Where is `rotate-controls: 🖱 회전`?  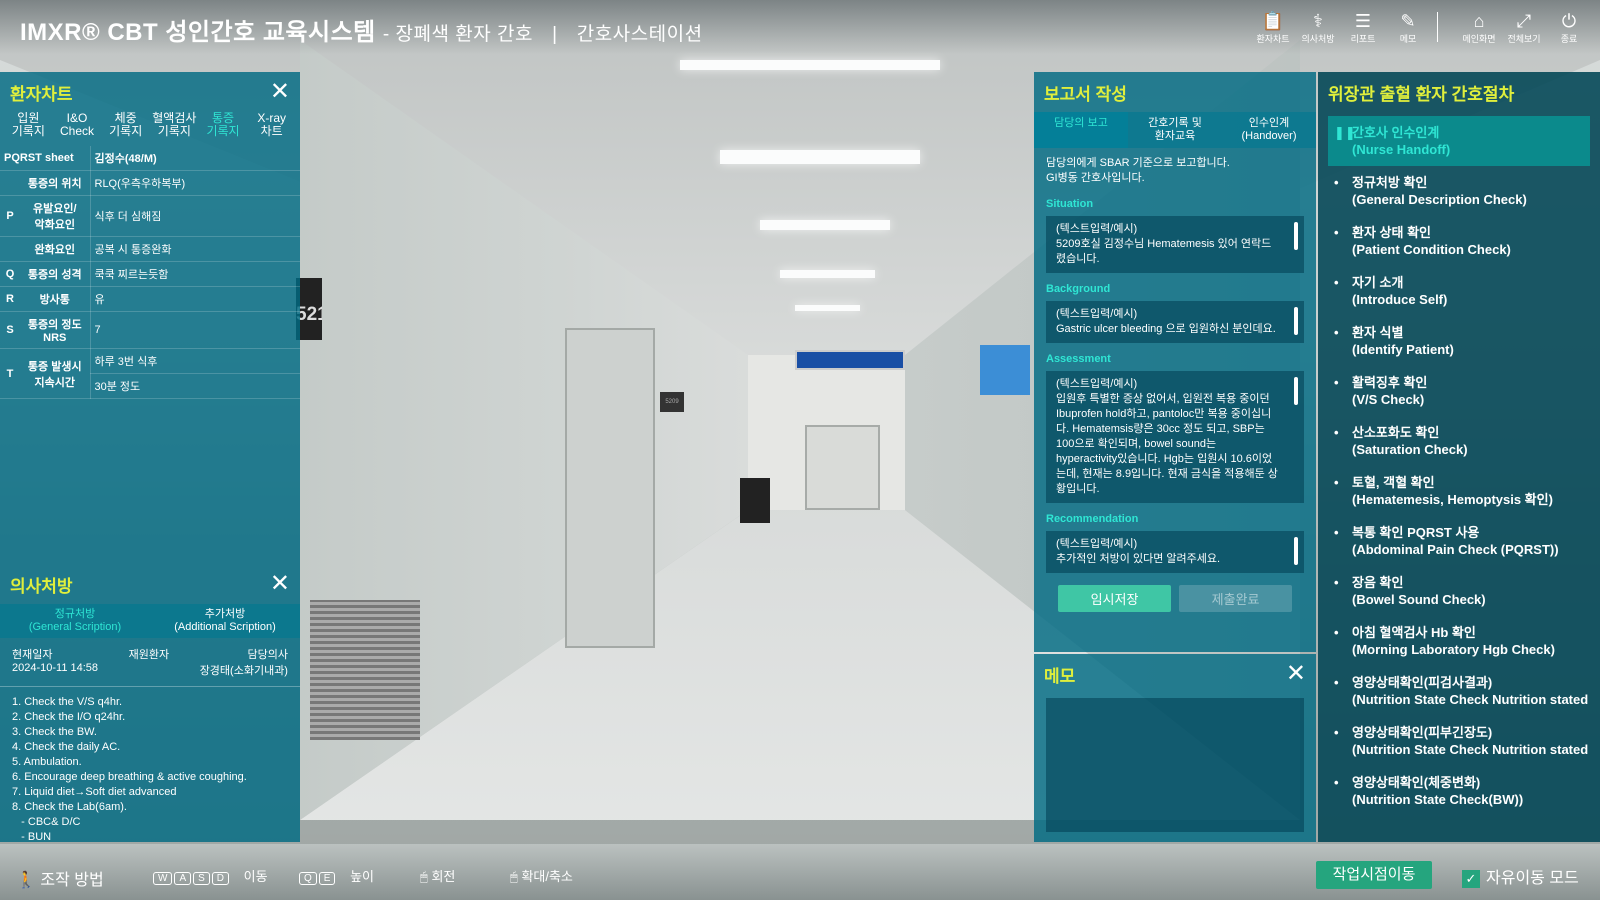
rotate-controls: 🖱 회전 is located at coordinates (437, 875).